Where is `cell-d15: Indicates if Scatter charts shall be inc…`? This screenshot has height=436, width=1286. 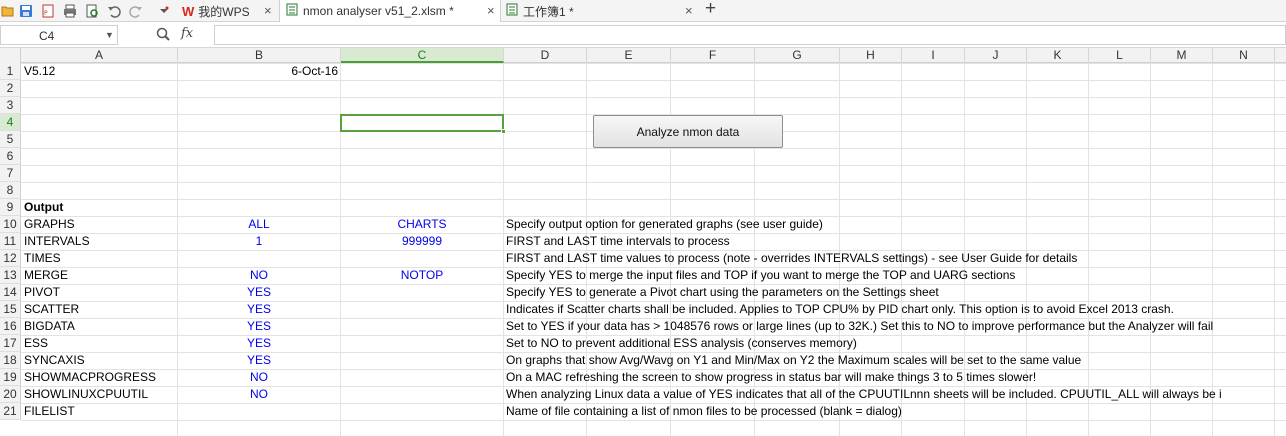
cell-d15: Indicates if Scatter charts shall be inc… is located at coordinates (840, 309).